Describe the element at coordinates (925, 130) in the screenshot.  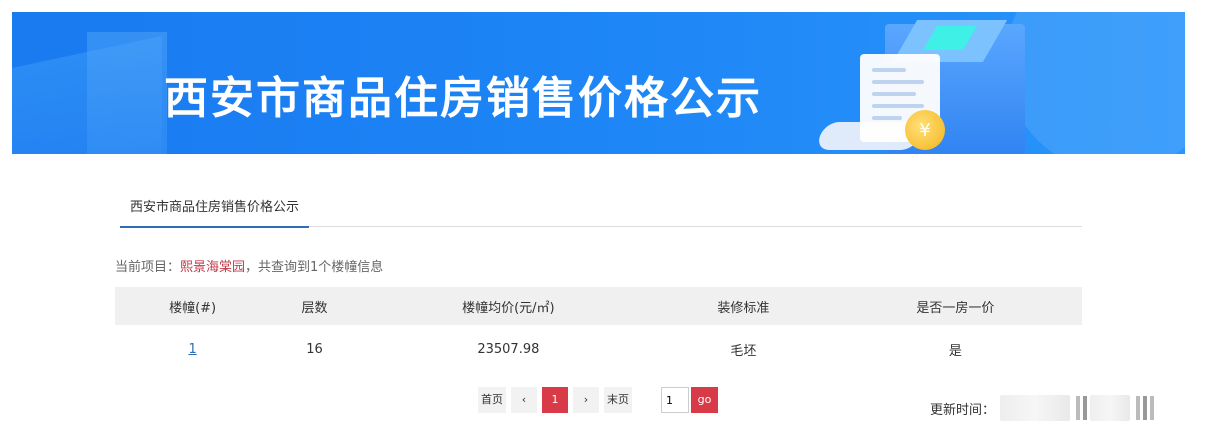
I see `coin-icon: ¥` at that location.